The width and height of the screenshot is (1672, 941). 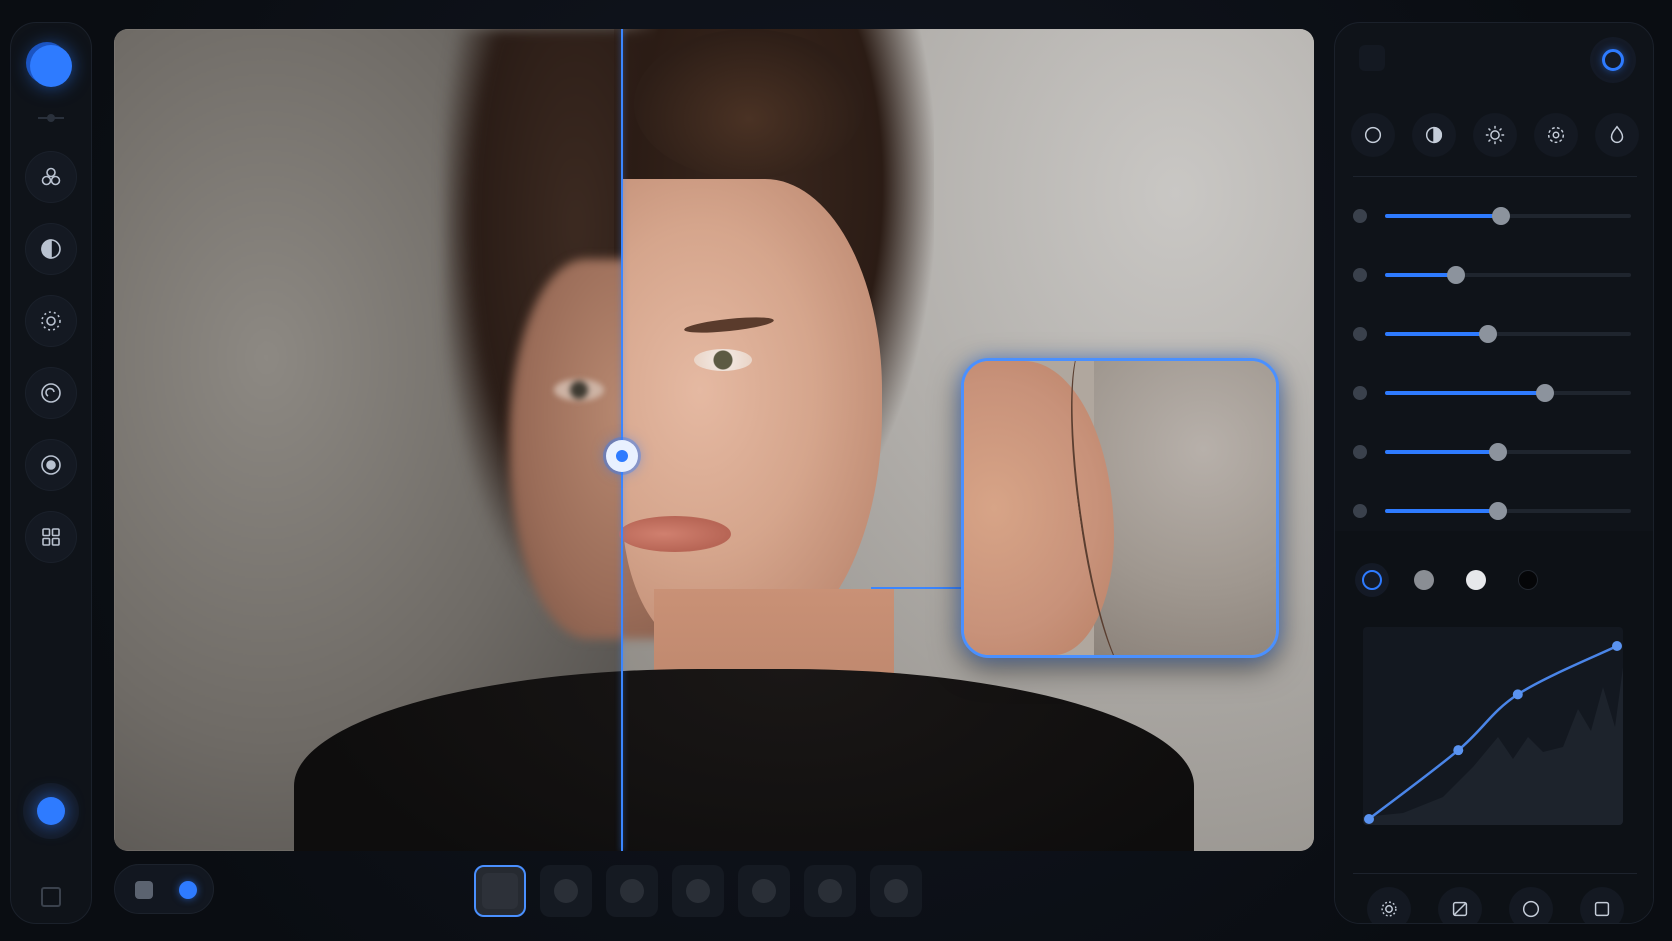 I want to click on contrast-adjust-button, so click(x=1434, y=135).